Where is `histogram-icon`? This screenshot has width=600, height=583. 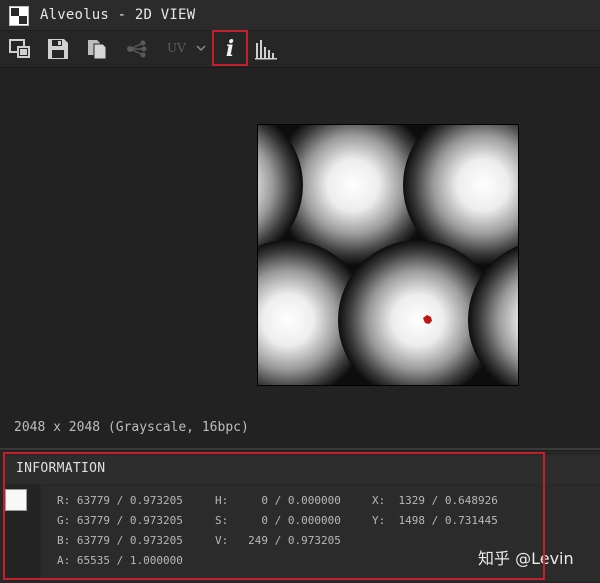
histogram-icon is located at coordinates (266, 49).